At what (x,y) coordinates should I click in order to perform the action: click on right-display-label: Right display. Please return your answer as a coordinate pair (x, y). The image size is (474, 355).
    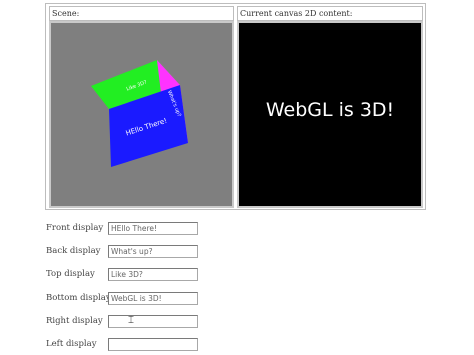
    Looking at the image, I should click on (74, 321).